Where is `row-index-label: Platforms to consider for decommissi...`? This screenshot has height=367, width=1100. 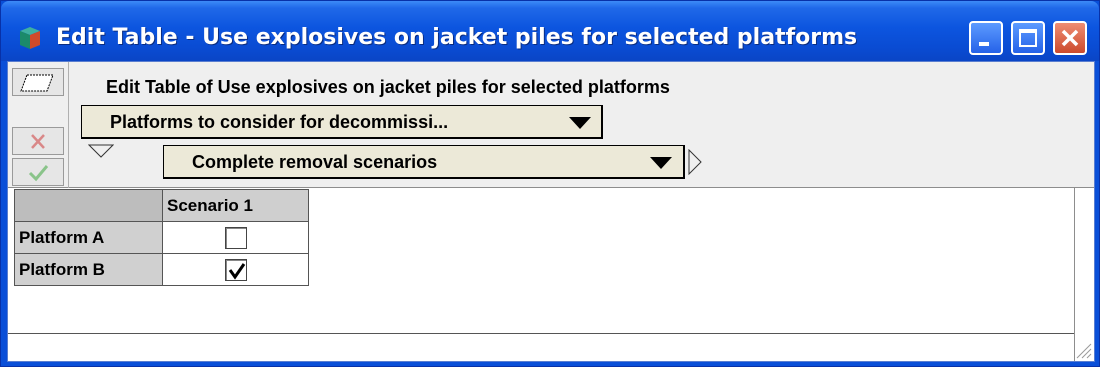 row-index-label: Platforms to consider for decommissi... is located at coordinates (279, 122).